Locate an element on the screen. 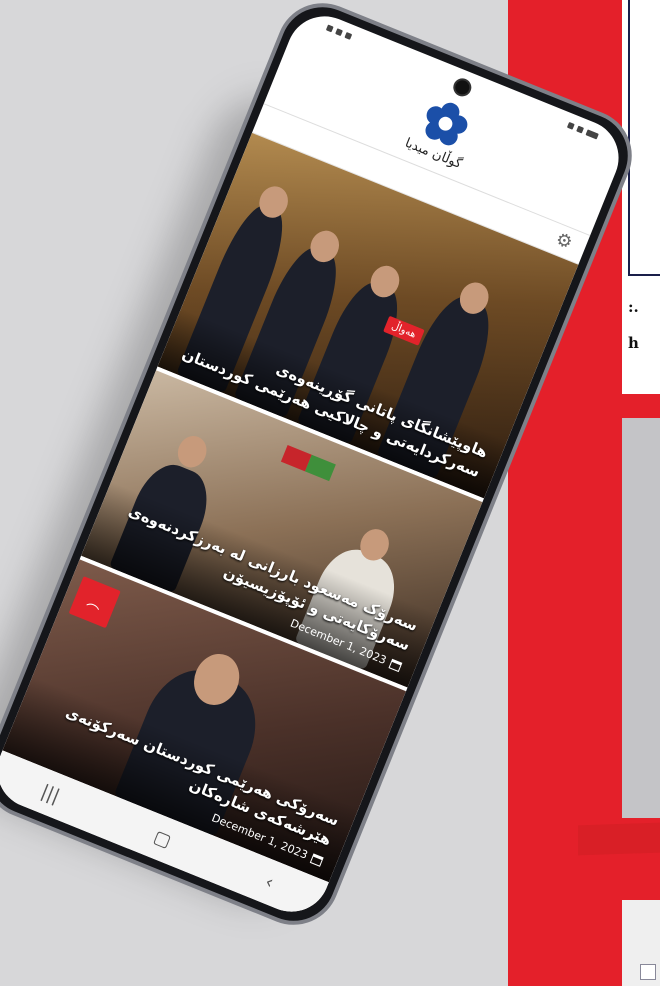  channel-logo-badge: ︵ is located at coordinates (94, 602).